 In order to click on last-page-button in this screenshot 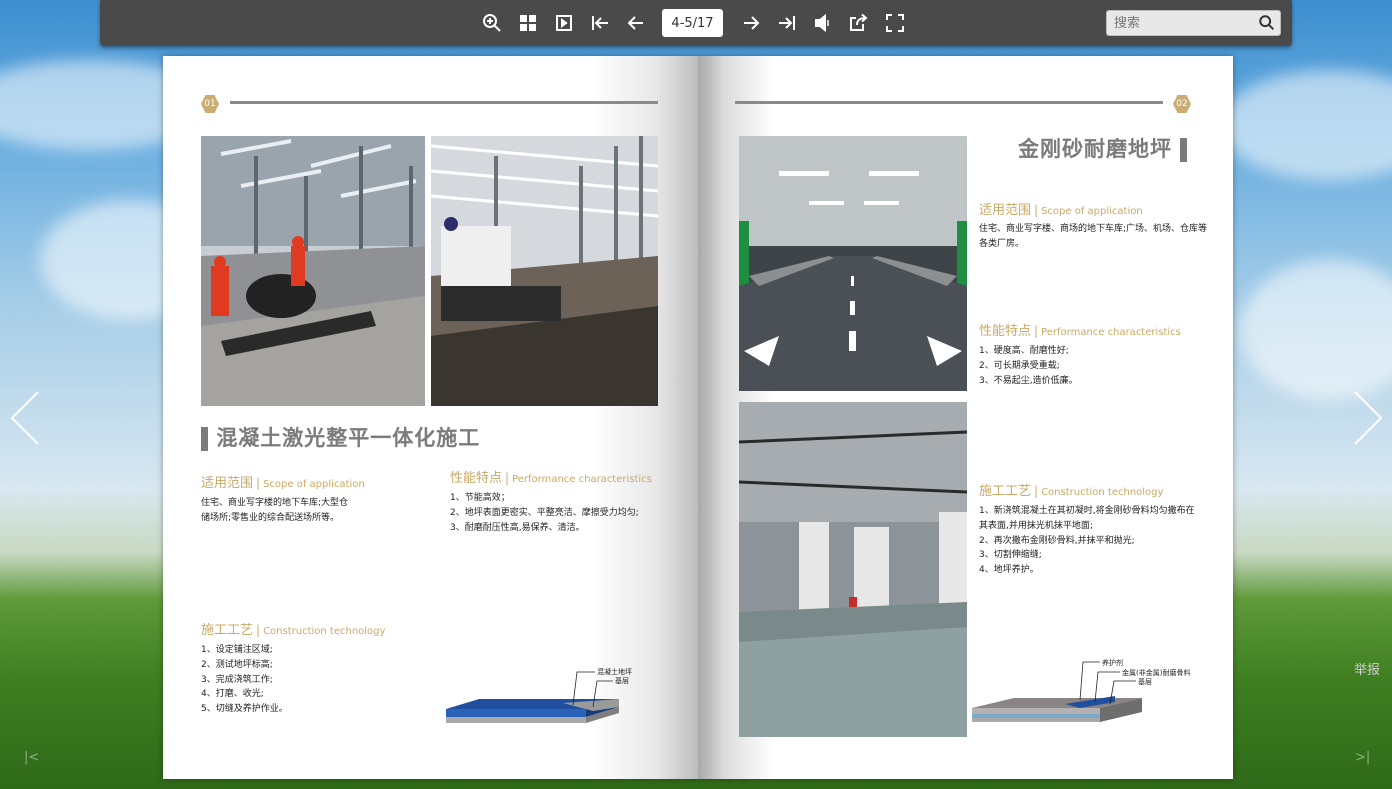, I will do `click(787, 23)`.